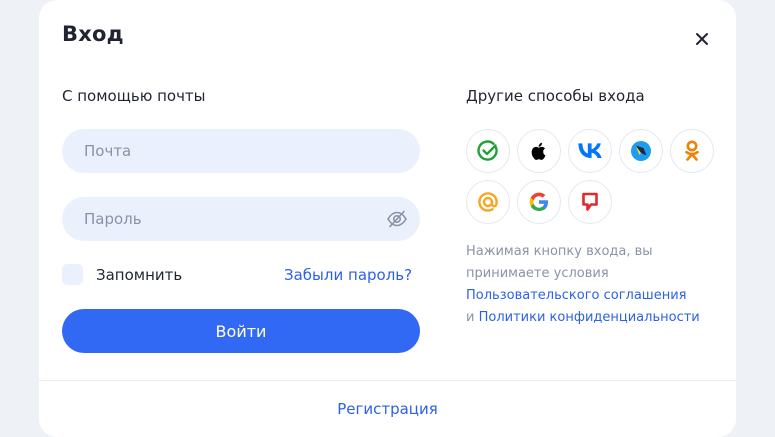  Describe the element at coordinates (576, 295) in the screenshot. I see `user-agreement-link: Пользовательского соглашения` at that location.